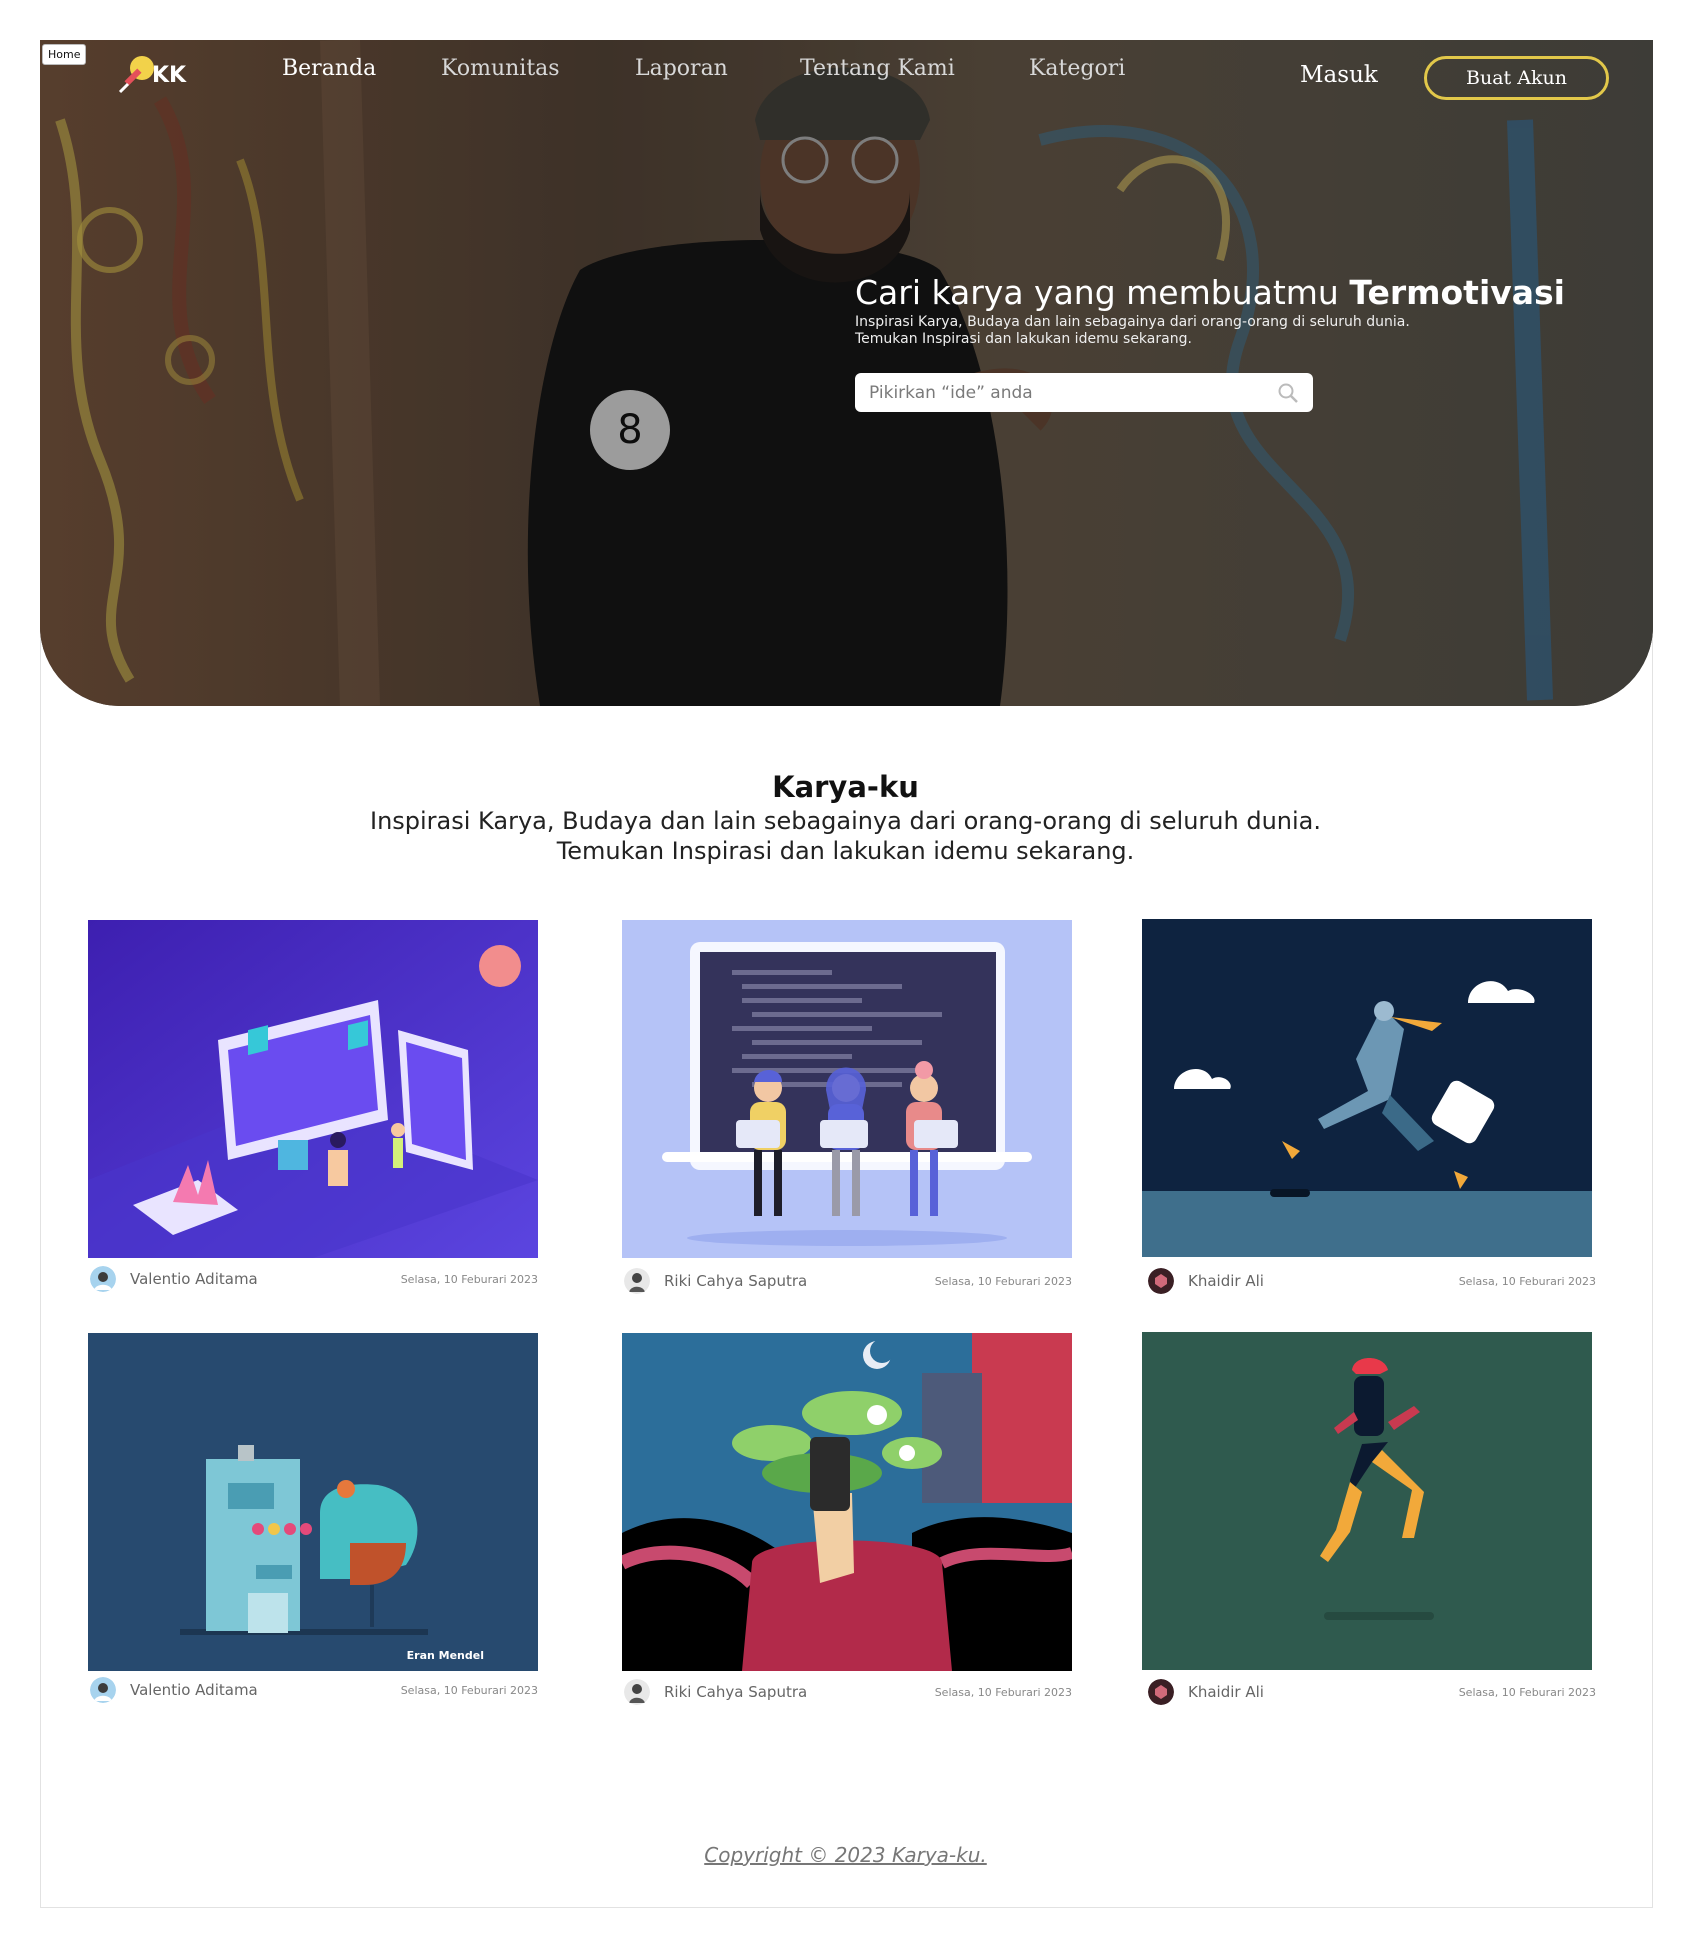 This screenshot has height=1947, width=1691. I want to click on search-input, so click(1055, 392).